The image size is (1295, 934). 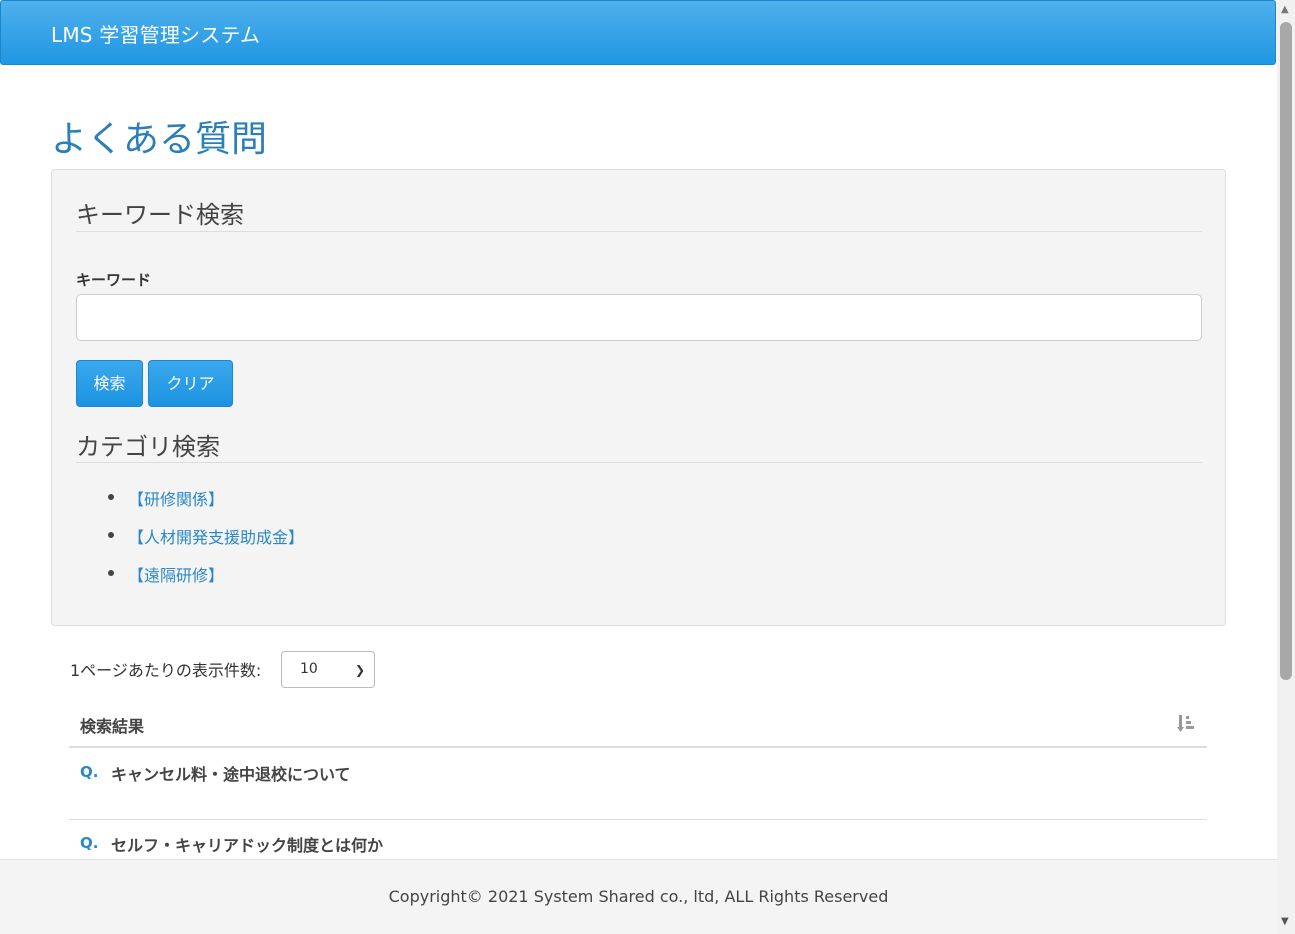 What do you see at coordinates (1285, 921) in the screenshot?
I see `scroll-down-arrow-icon: ▼` at bounding box center [1285, 921].